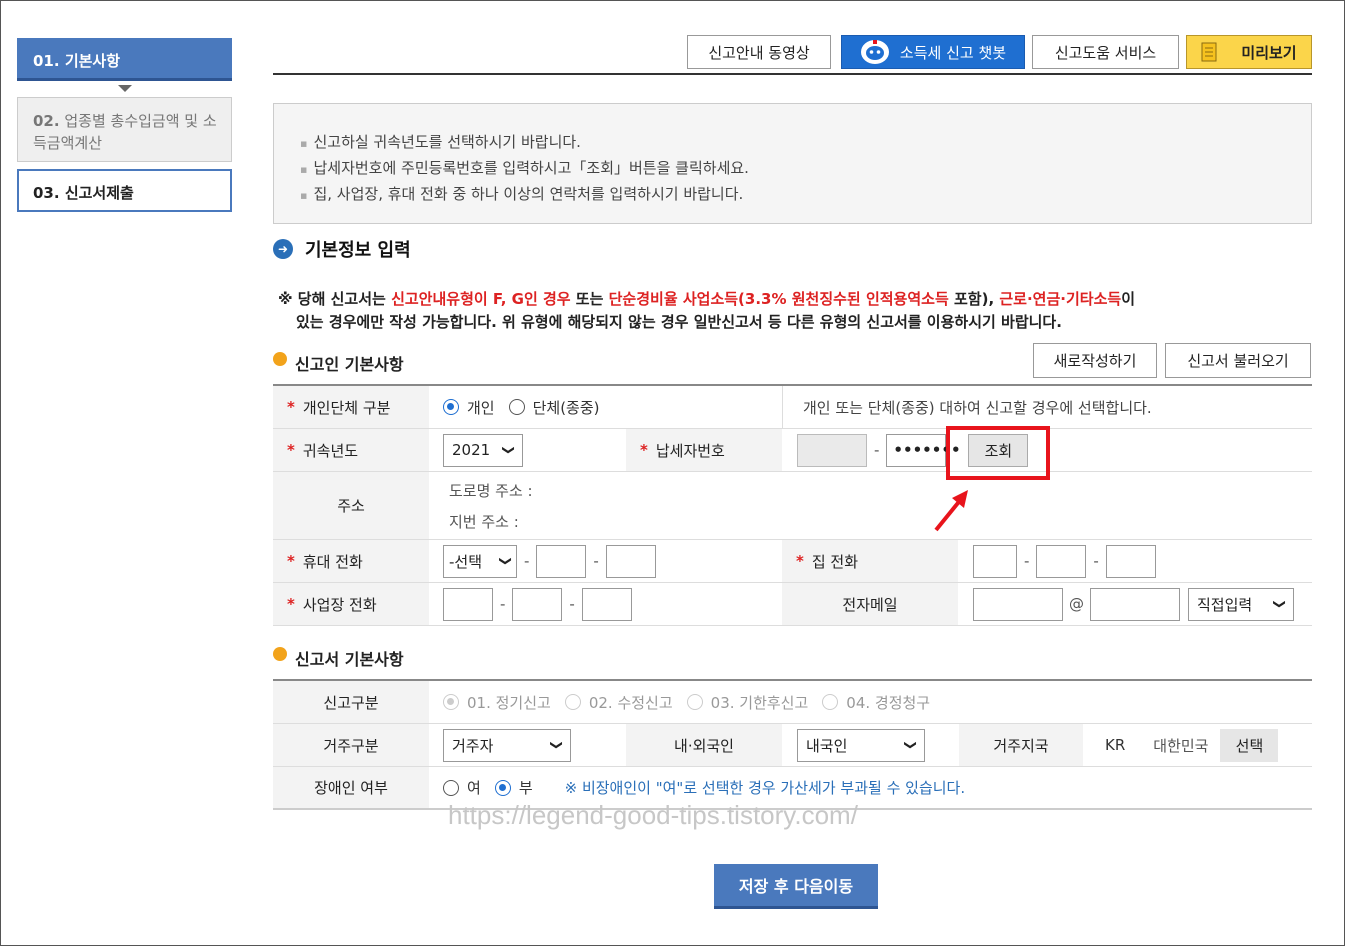 The height and width of the screenshot is (946, 1345). What do you see at coordinates (923, 450) in the screenshot?
I see `taxid-back-input: •••••••` at bounding box center [923, 450].